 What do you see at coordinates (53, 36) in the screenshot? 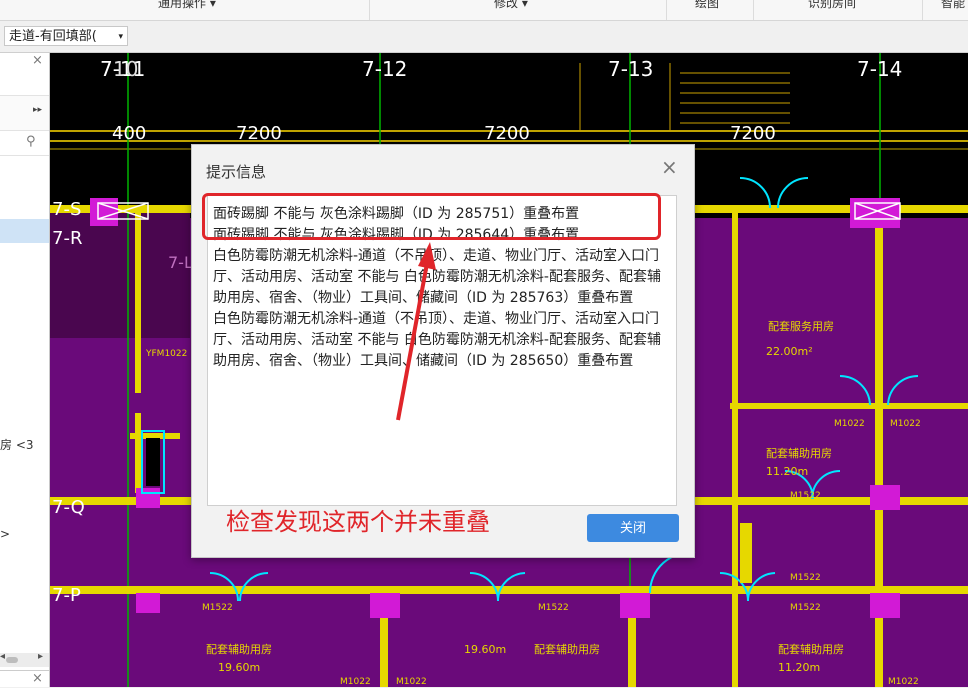
I see `layer-combo-value: 走道-有回填部(` at bounding box center [53, 36].